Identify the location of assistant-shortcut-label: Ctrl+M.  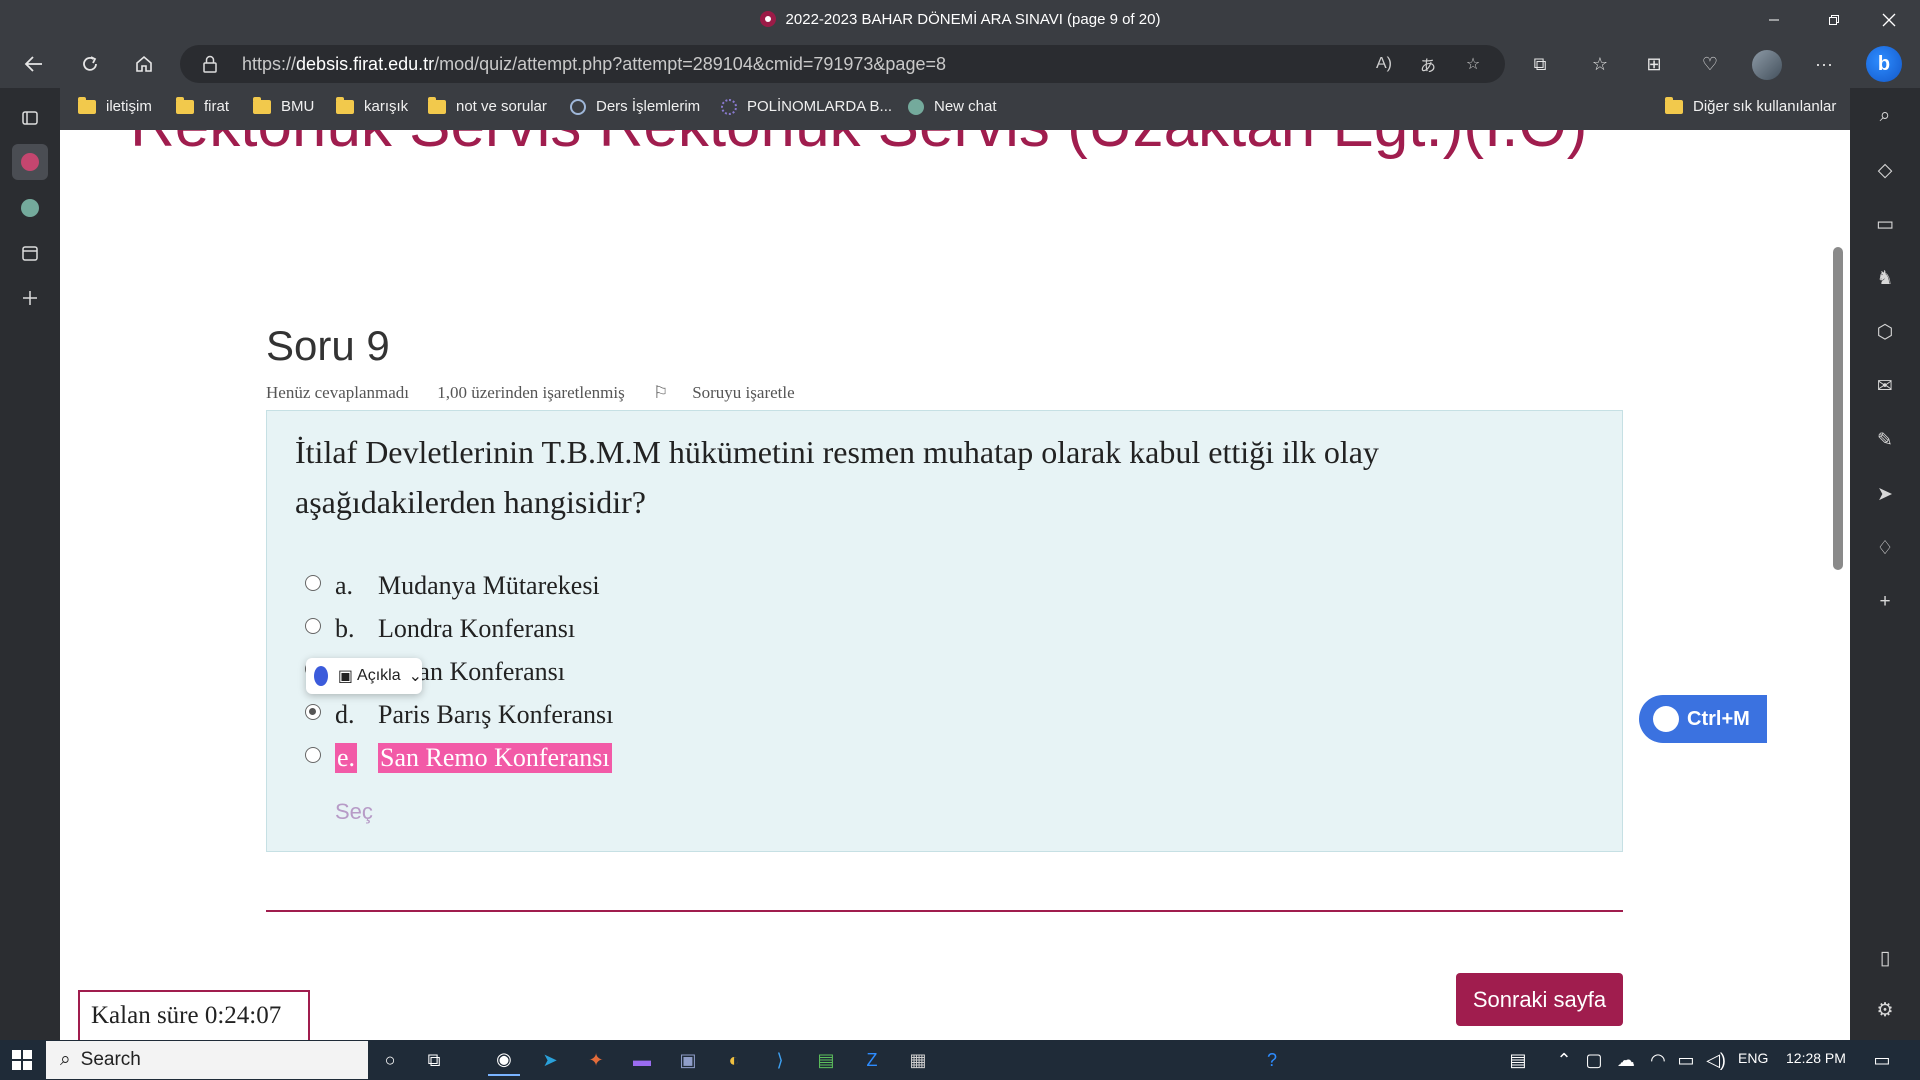
(1718, 718).